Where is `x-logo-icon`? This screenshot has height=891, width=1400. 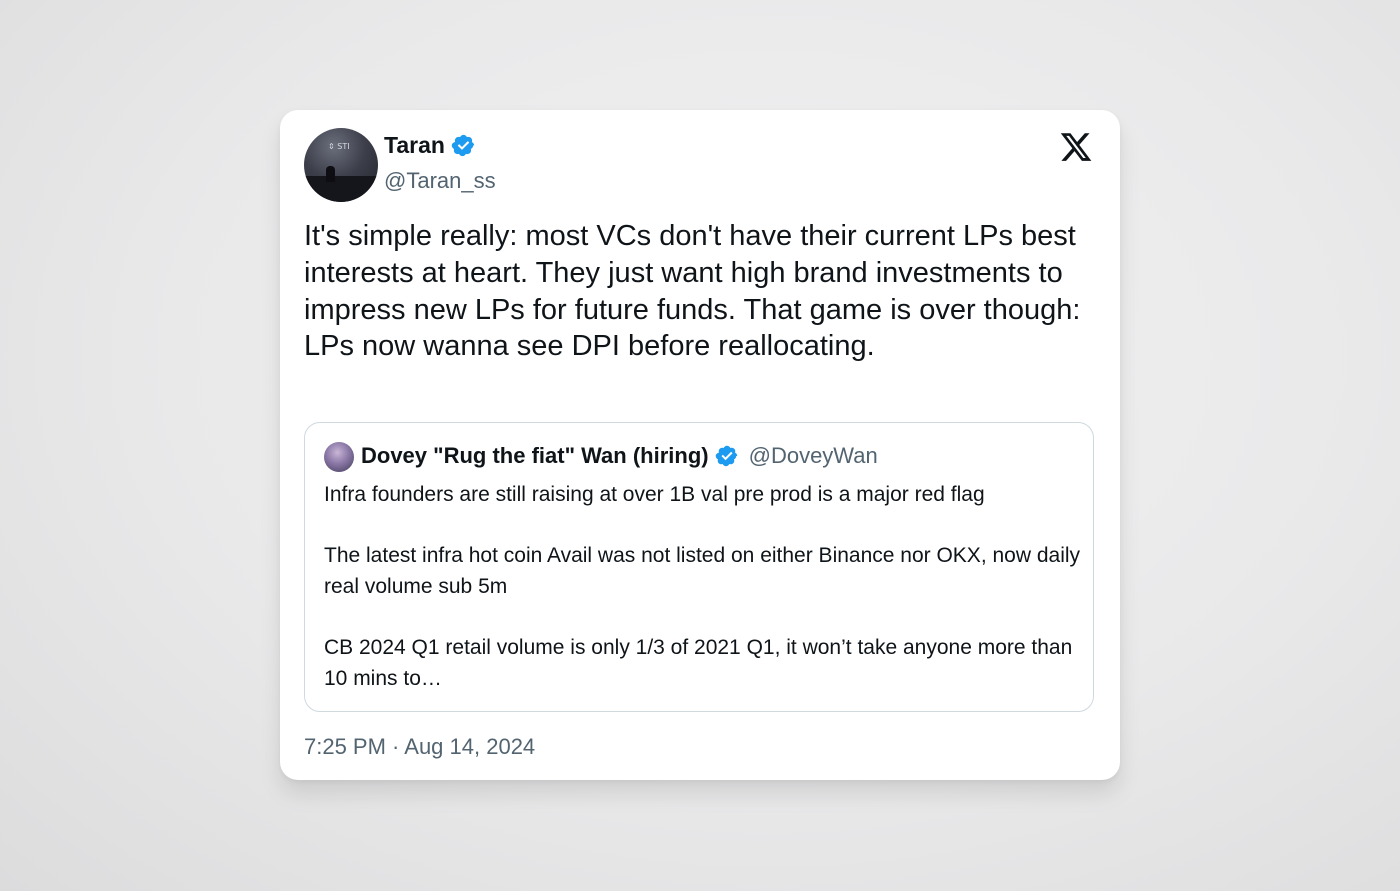 x-logo-icon is located at coordinates (1076, 147).